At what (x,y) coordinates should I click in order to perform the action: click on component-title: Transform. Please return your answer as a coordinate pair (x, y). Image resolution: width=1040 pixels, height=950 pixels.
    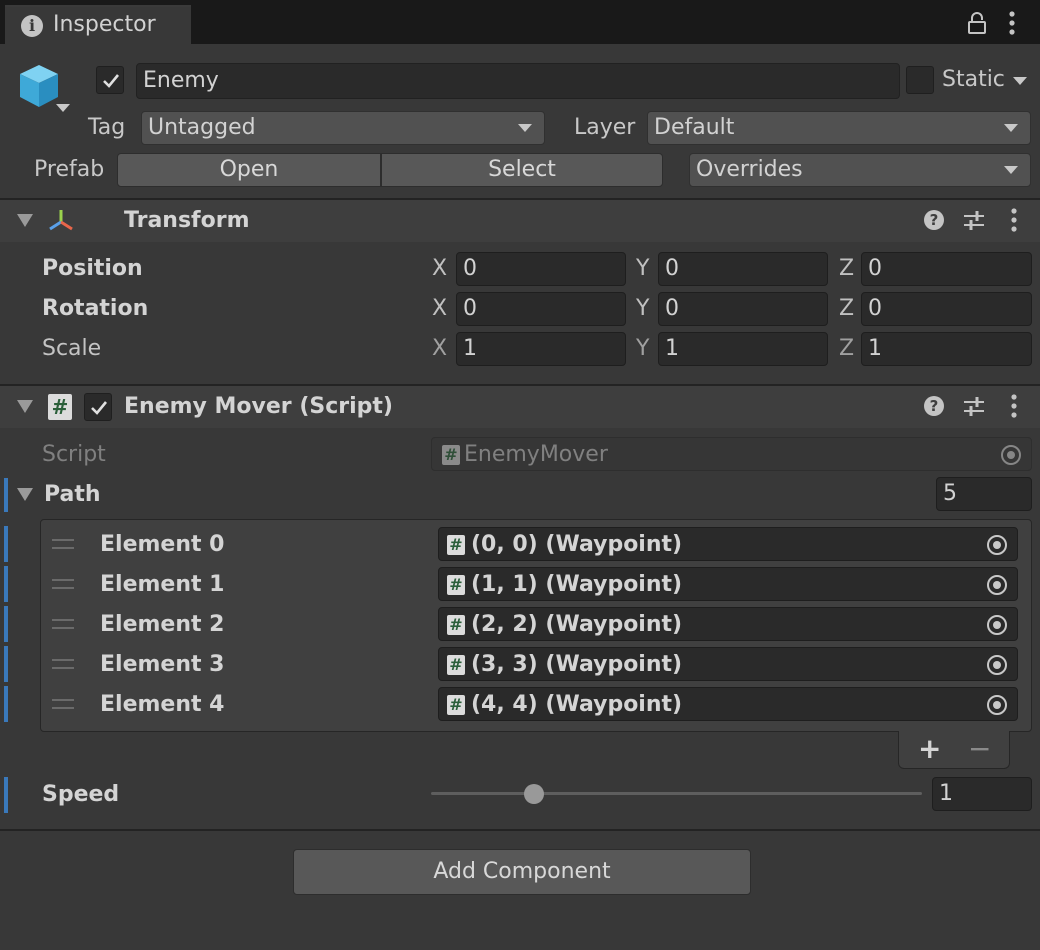
    Looking at the image, I should click on (187, 220).